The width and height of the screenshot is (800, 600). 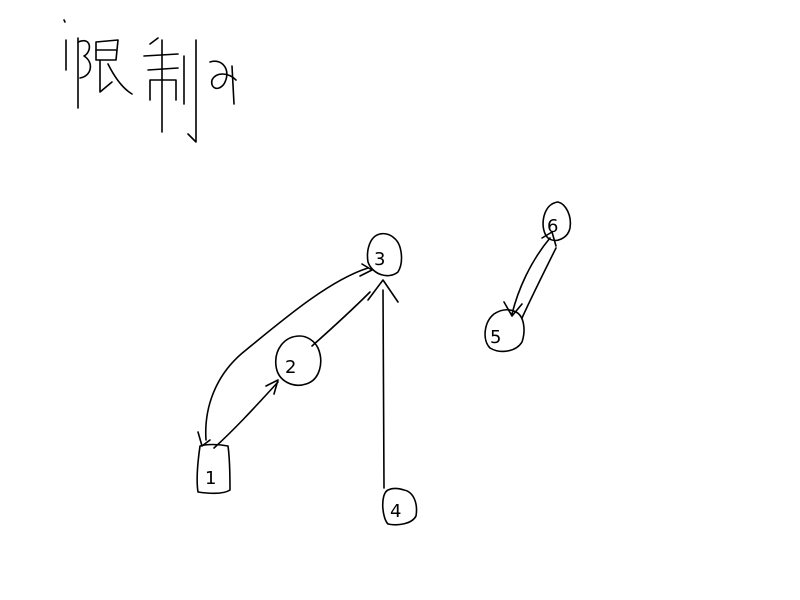 I want to click on node-label-6: 6, so click(x=552, y=226).